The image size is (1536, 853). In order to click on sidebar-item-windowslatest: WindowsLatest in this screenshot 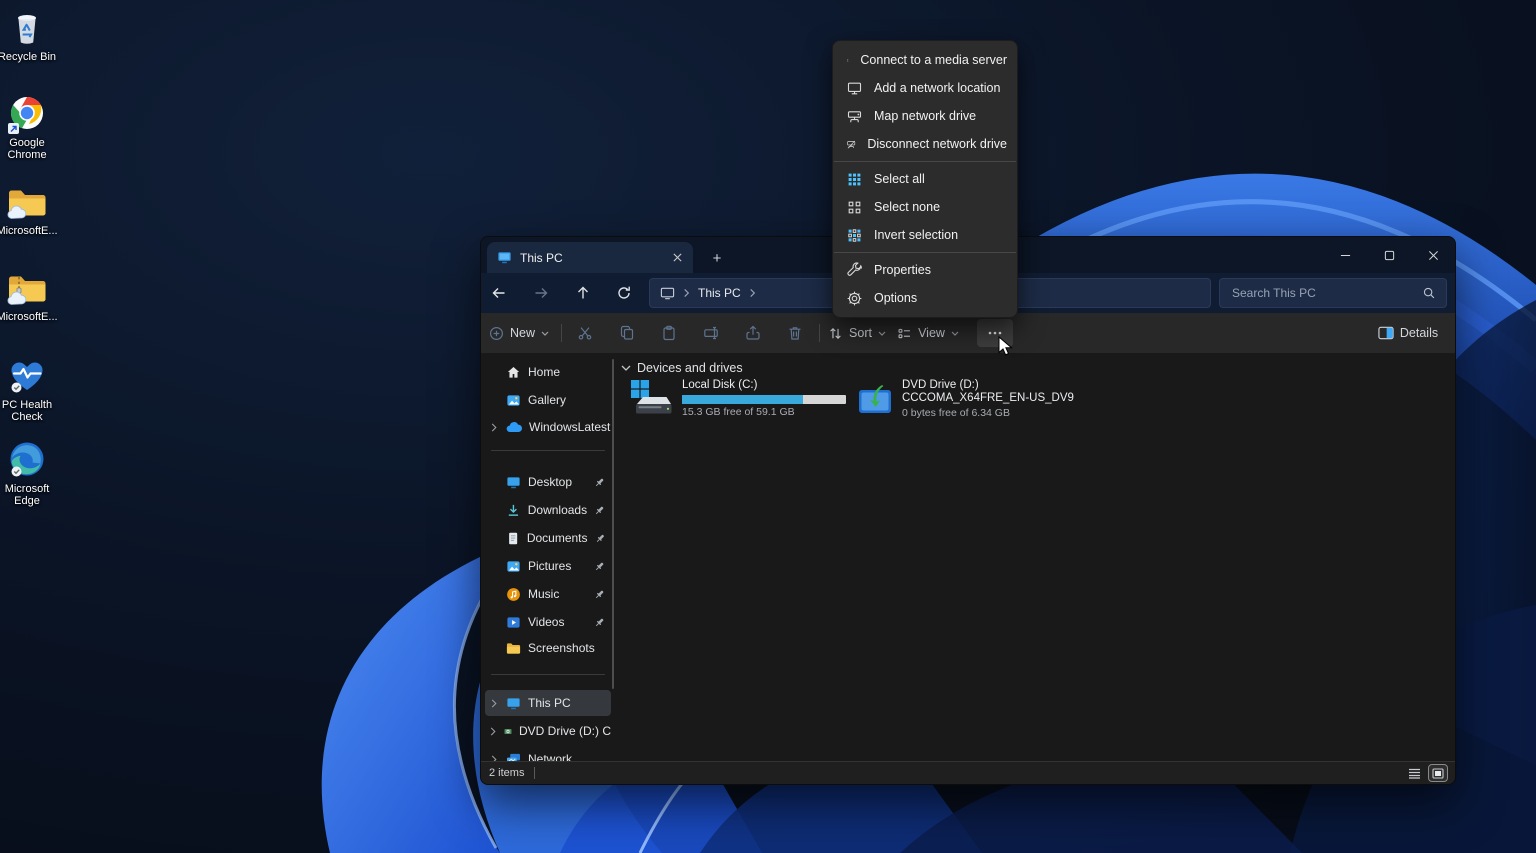, I will do `click(548, 427)`.